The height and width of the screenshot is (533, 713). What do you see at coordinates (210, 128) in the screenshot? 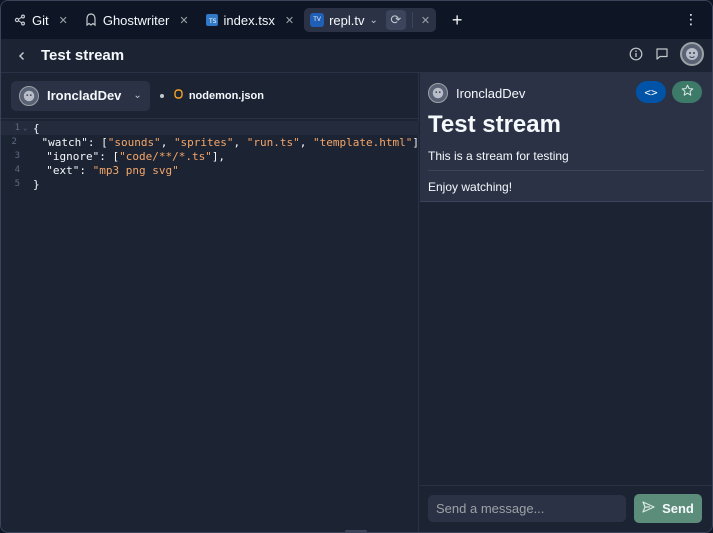
I see `code-line: 1 ⌄{` at bounding box center [210, 128].